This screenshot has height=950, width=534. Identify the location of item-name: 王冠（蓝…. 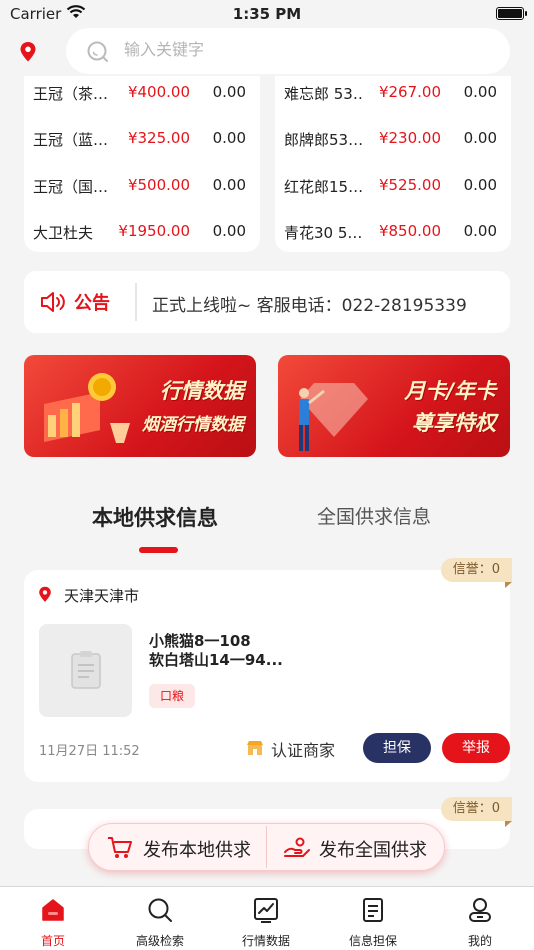
(71, 140).